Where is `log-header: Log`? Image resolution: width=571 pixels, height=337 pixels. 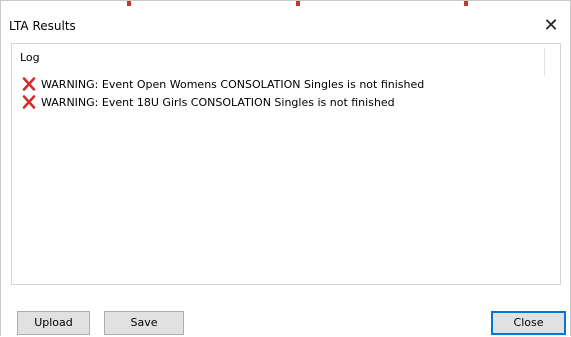 log-header: Log is located at coordinates (30, 57).